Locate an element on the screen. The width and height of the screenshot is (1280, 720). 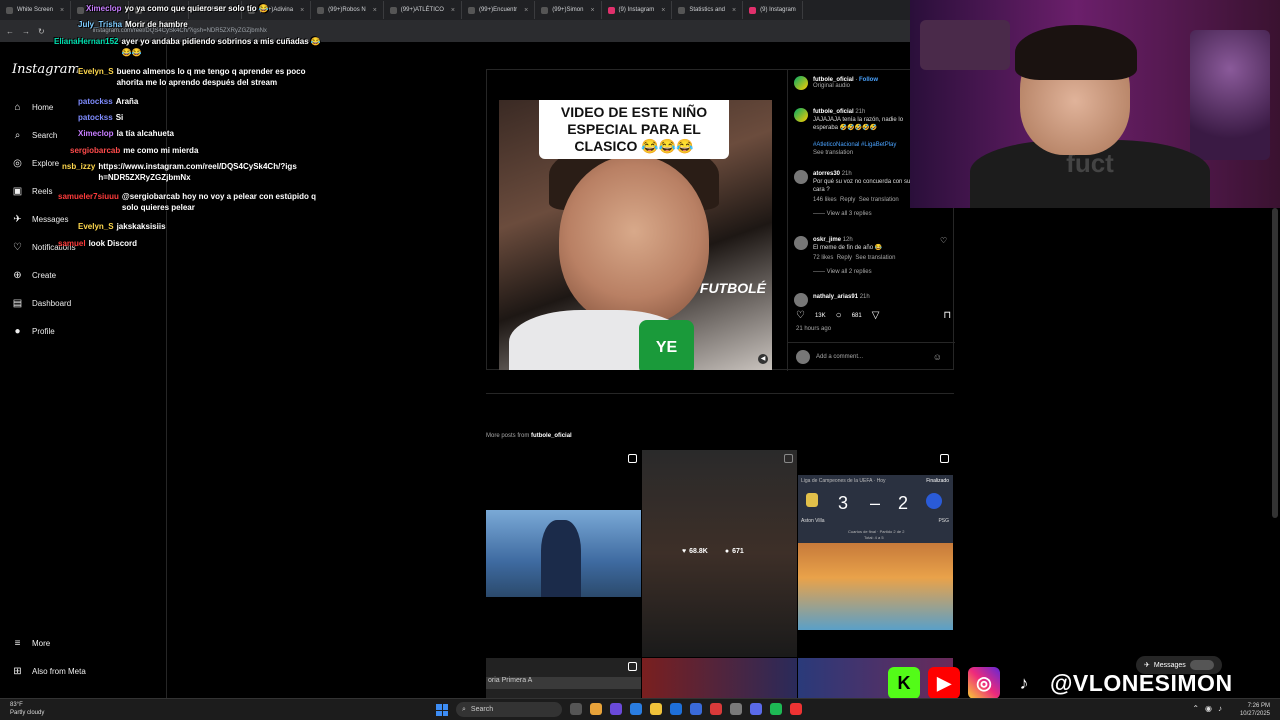
audio-label: Original audio is located at coordinates (845, 86).